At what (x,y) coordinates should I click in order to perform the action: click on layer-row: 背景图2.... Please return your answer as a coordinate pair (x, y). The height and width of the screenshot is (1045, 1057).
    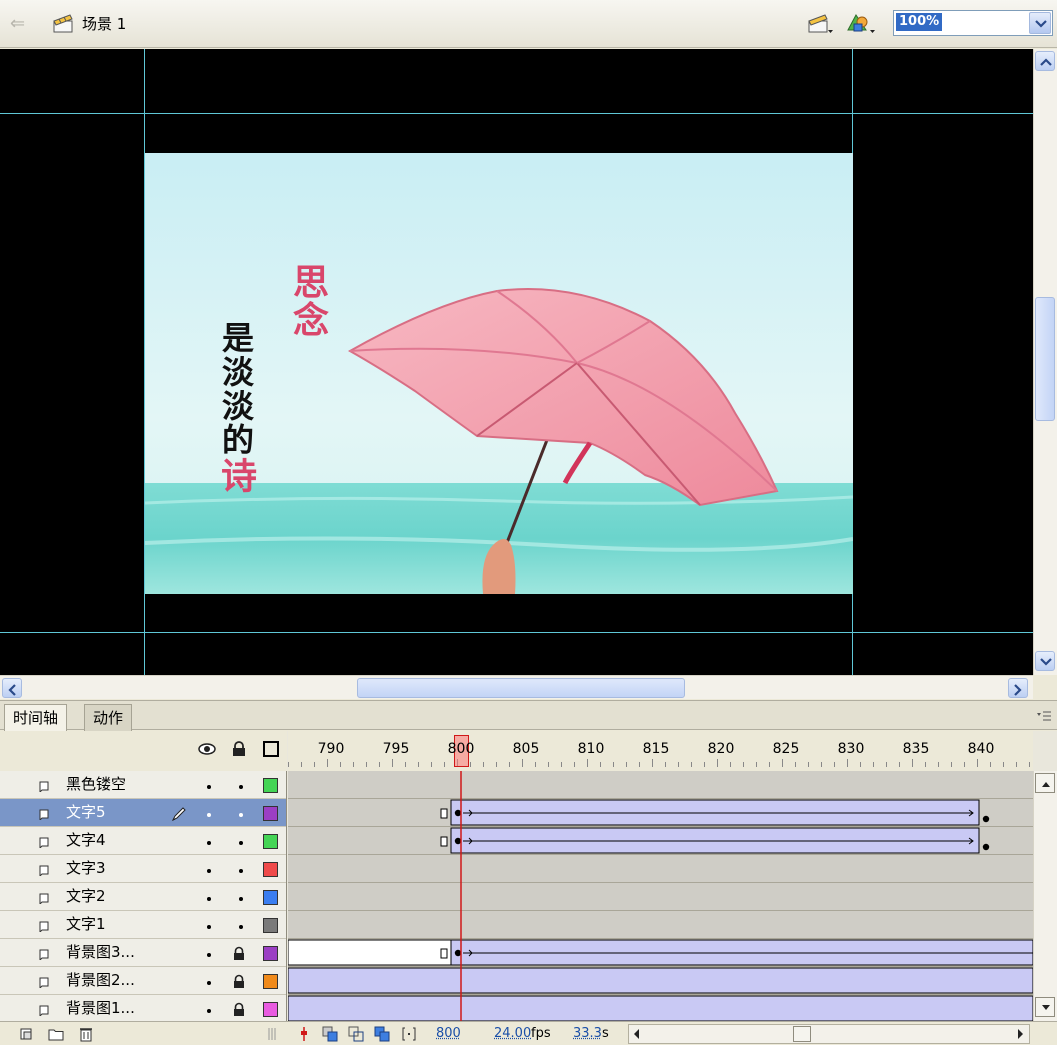
    Looking at the image, I should click on (143, 981).